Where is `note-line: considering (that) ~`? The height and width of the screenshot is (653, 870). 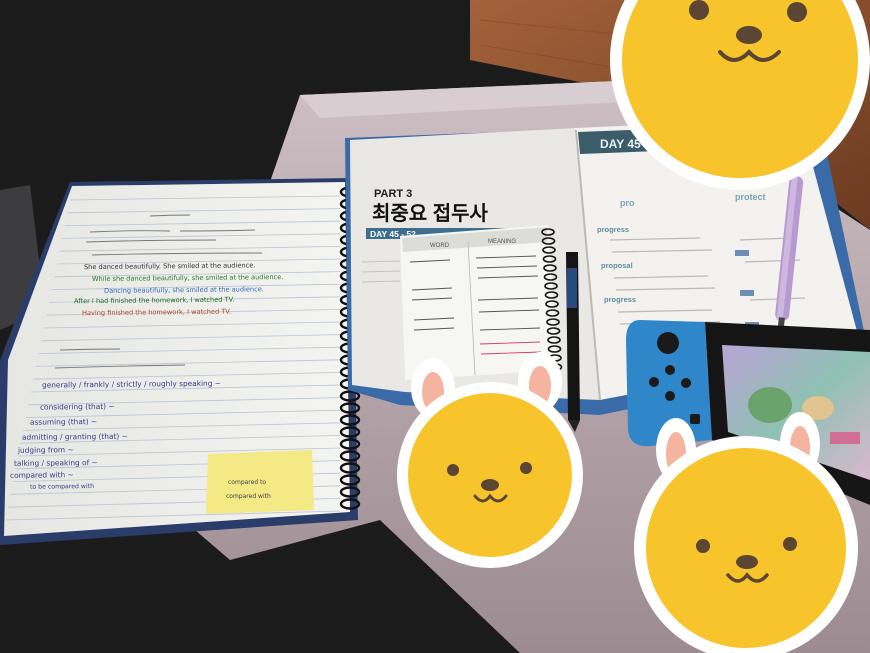
note-line: considering (that) ~ is located at coordinates (77, 407).